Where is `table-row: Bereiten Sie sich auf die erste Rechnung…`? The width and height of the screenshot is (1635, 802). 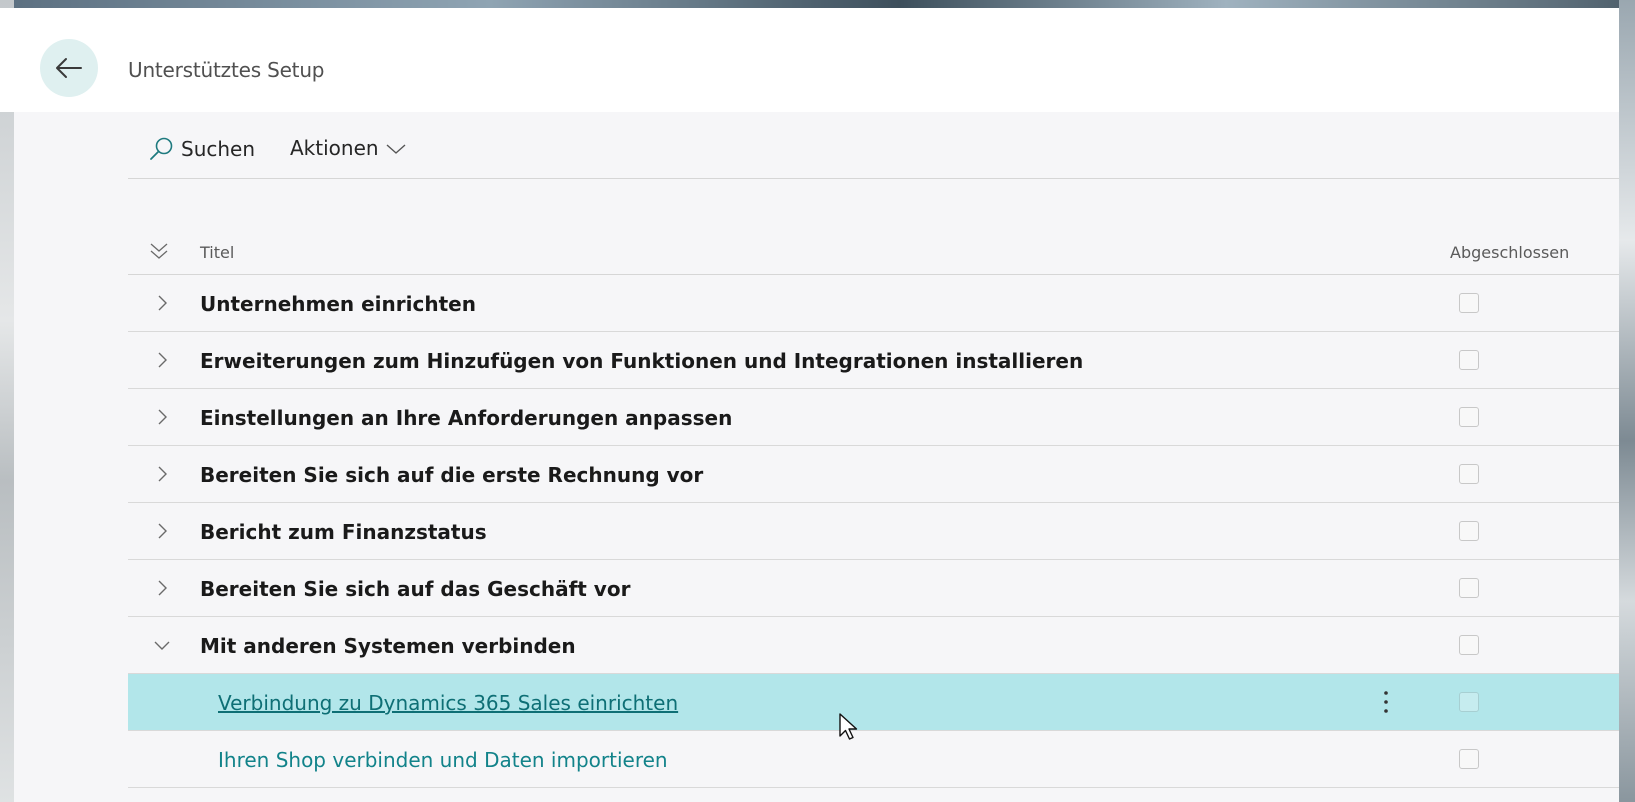
table-row: Bereiten Sie sich auf die erste Rechnung… is located at coordinates (873, 474).